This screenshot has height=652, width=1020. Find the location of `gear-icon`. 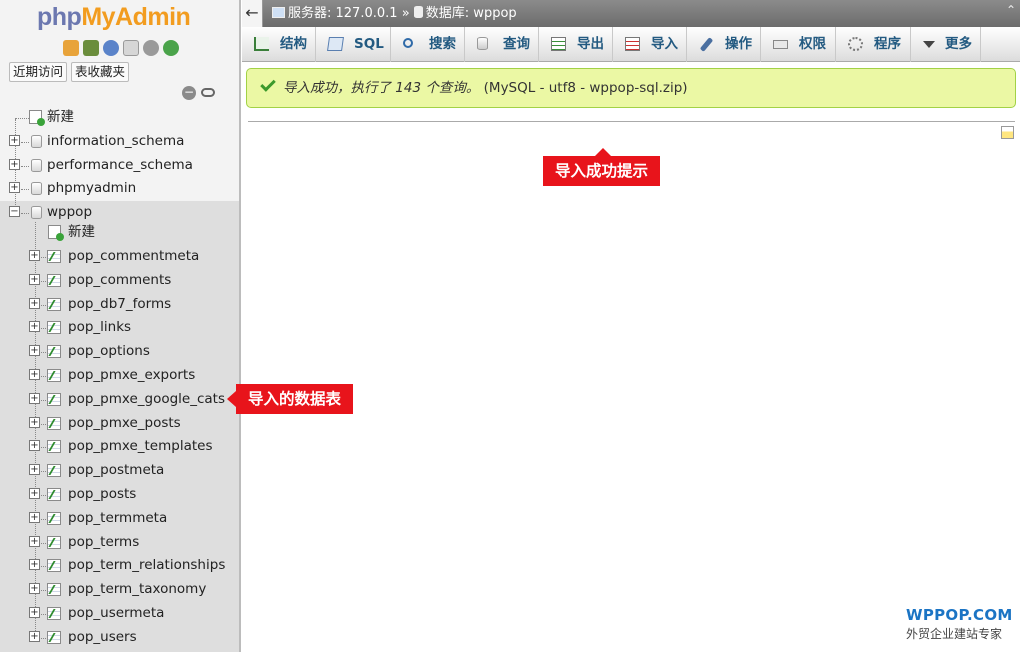

gear-icon is located at coordinates (151, 48).